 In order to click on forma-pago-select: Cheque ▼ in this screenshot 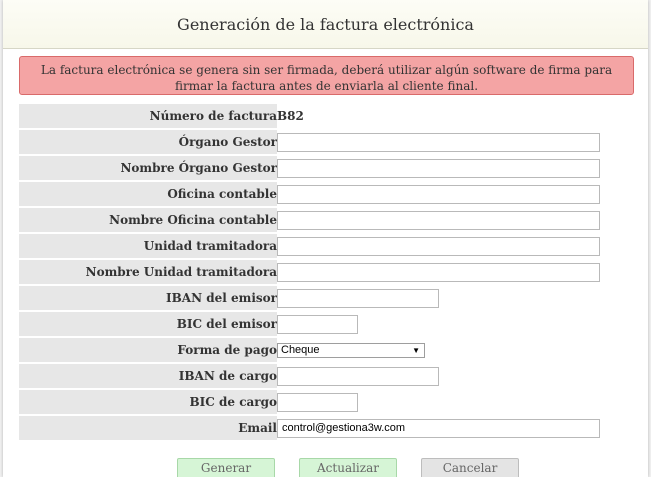, I will do `click(351, 350)`.